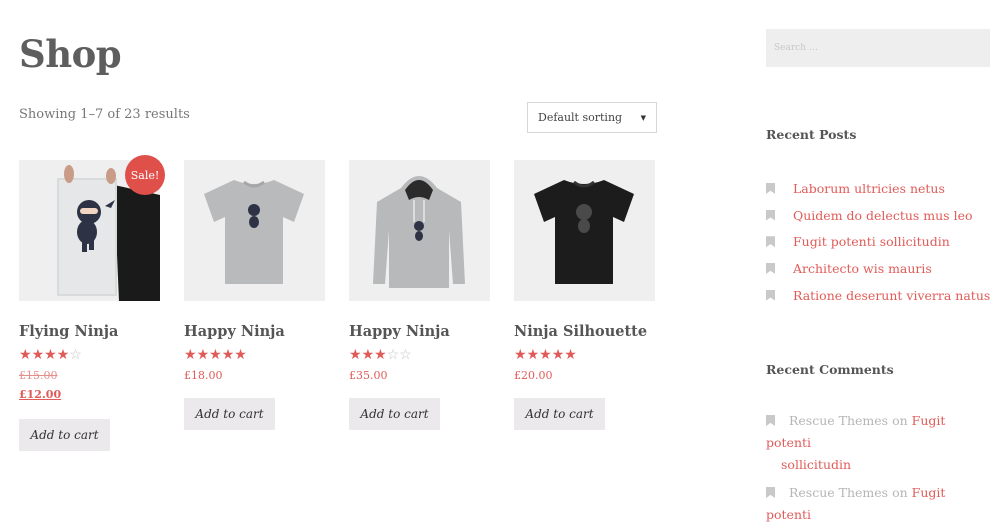 This screenshot has height=532, width=1000. I want to click on recent-post-link: Ratione deserunt viverra natus, so click(891, 295).